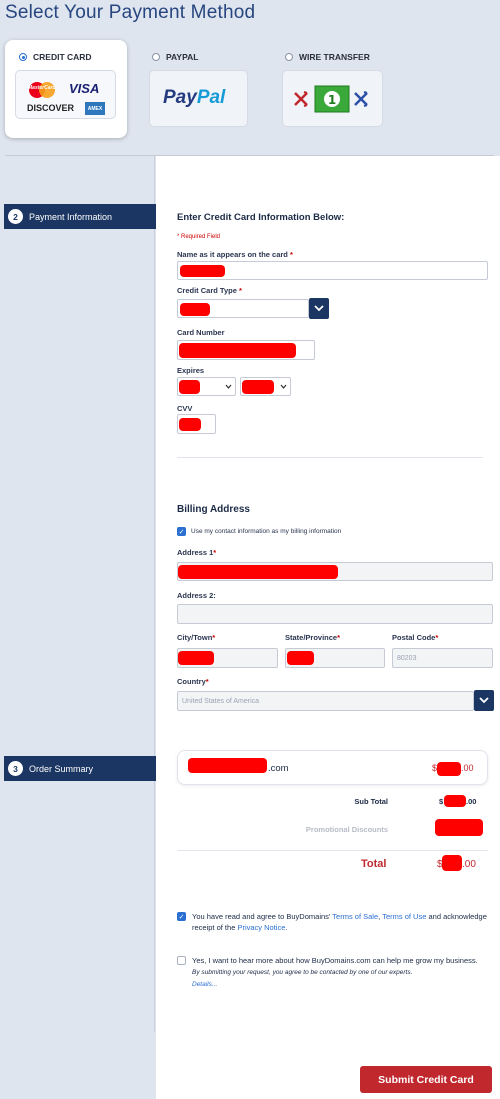  What do you see at coordinates (15, 216) in the screenshot?
I see `step-number: 2` at bounding box center [15, 216].